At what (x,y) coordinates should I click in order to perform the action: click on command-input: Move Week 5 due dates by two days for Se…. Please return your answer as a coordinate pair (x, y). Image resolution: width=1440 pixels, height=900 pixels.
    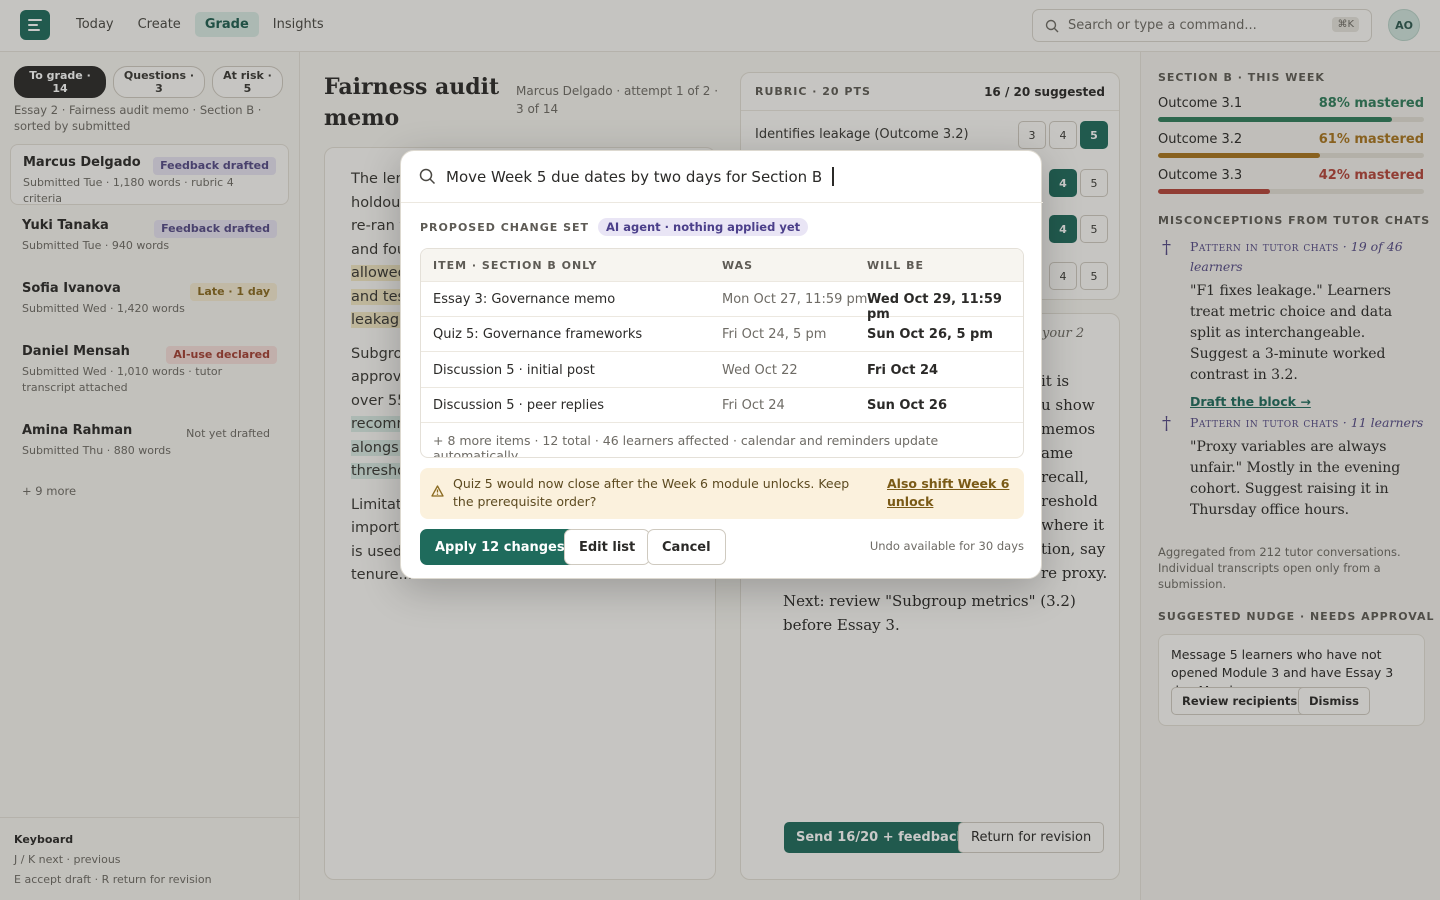
    Looking at the image, I should click on (722, 177).